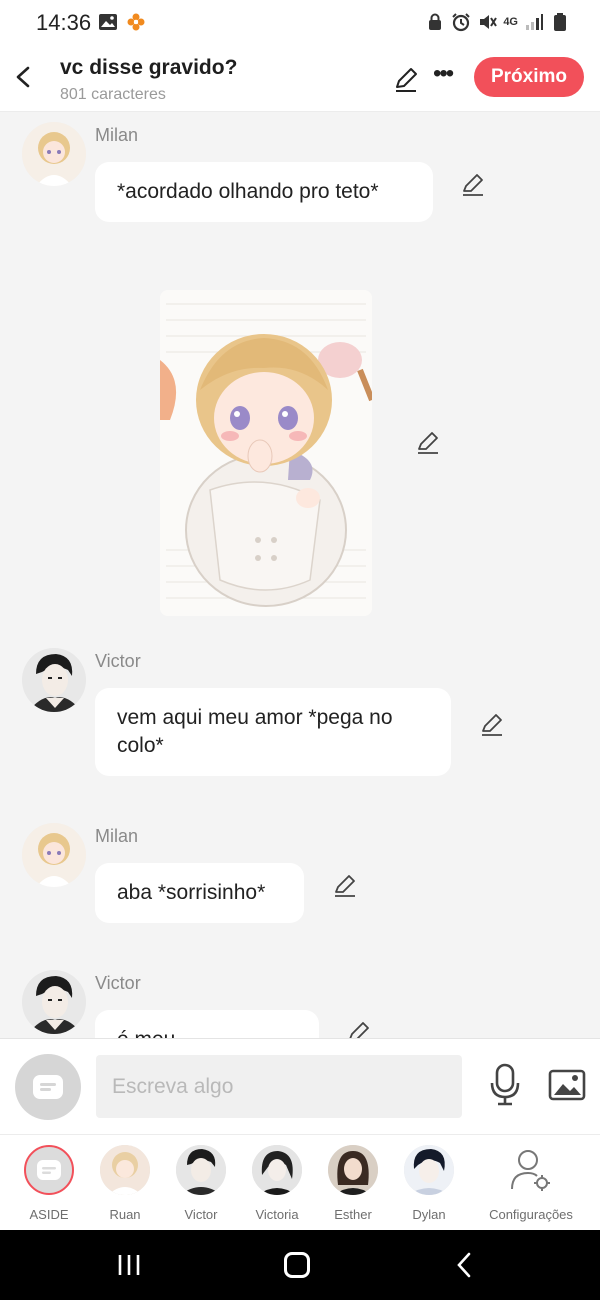 The image size is (600, 1300). What do you see at coordinates (136, 22) in the screenshot?
I see `flower-icon` at bounding box center [136, 22].